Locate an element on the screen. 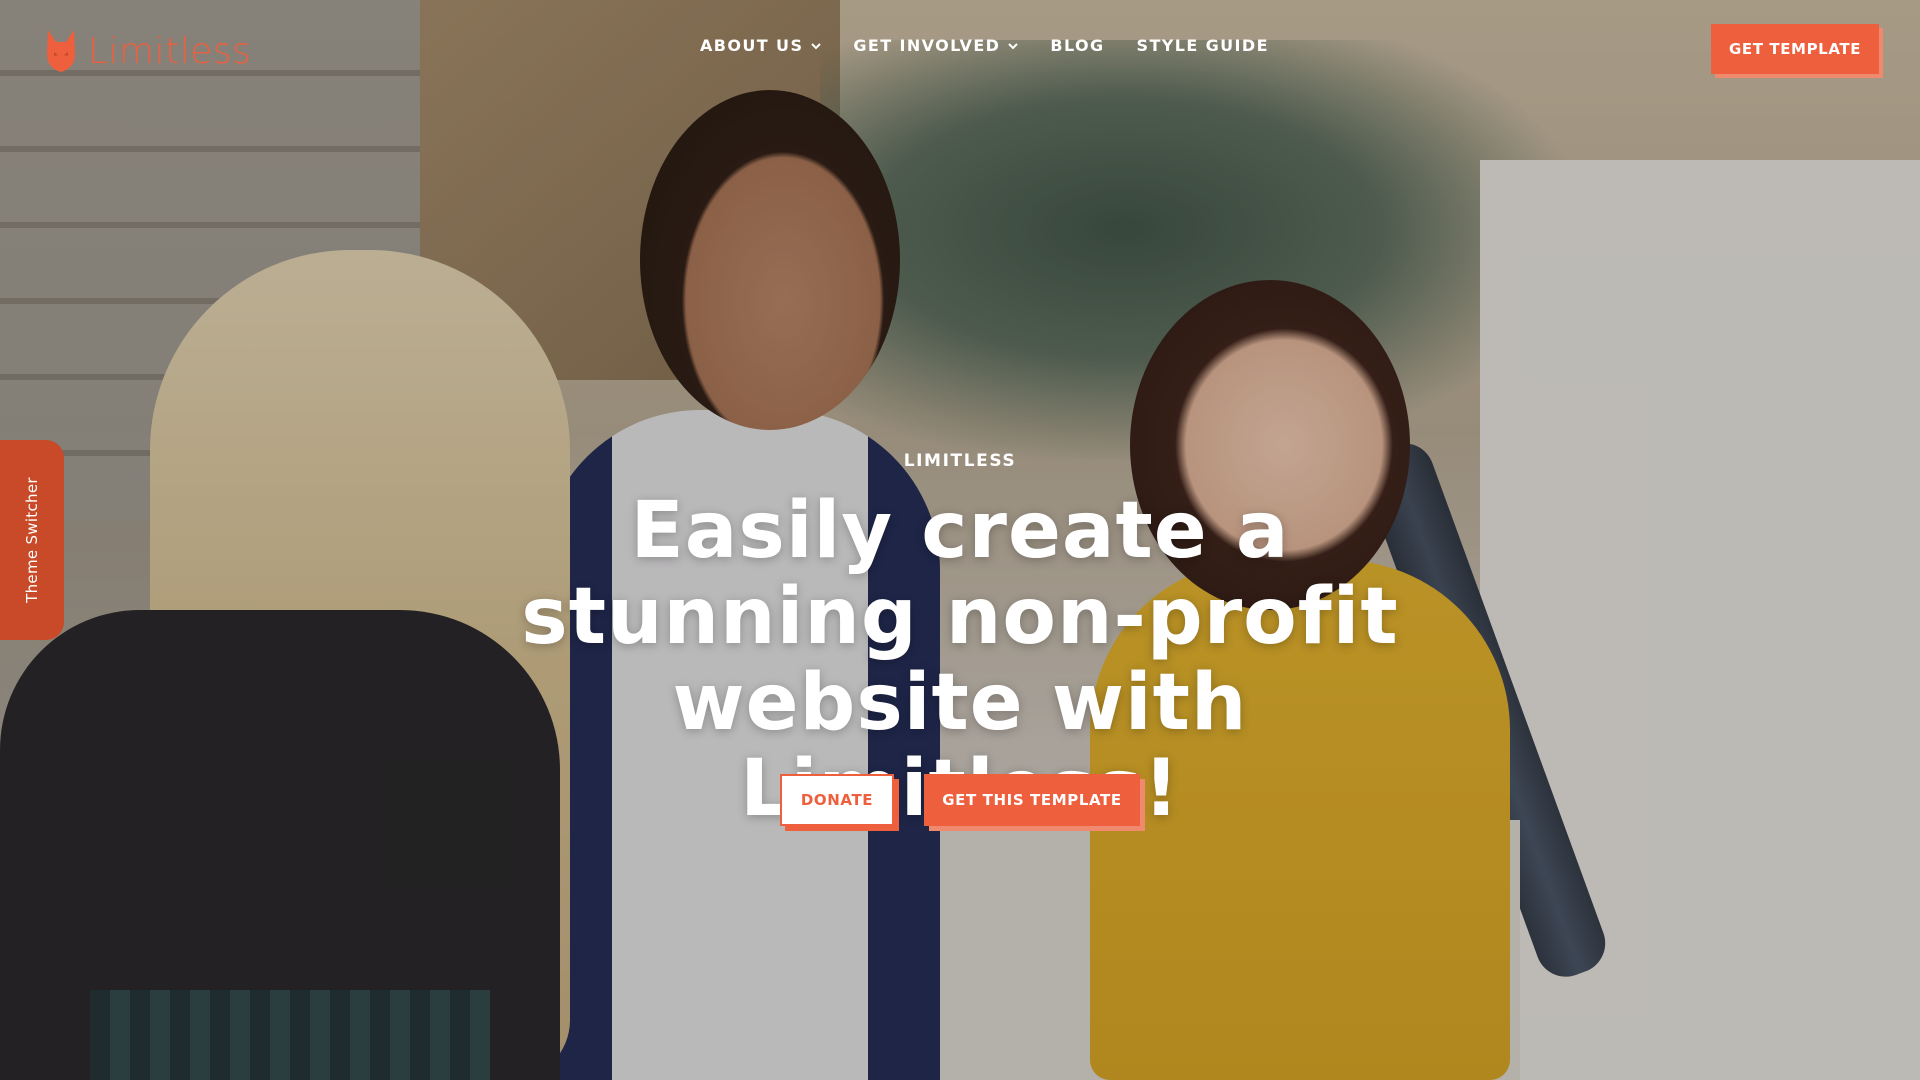 The image size is (1920, 1080). nav-item-label: BLOG is located at coordinates (1077, 45).